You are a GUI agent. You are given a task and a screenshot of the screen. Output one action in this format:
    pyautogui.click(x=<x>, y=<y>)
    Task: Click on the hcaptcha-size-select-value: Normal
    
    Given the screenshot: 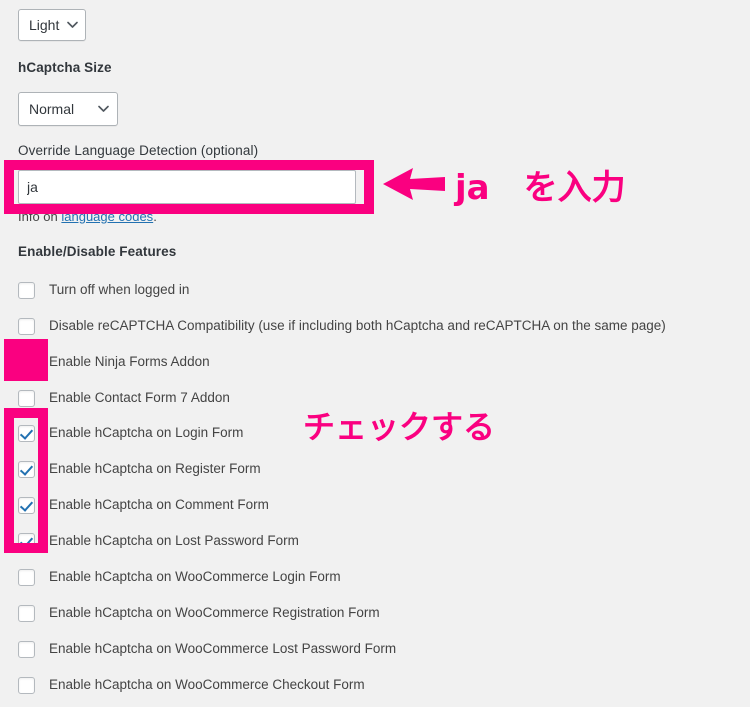 What is the action you would take?
    pyautogui.click(x=52, y=109)
    